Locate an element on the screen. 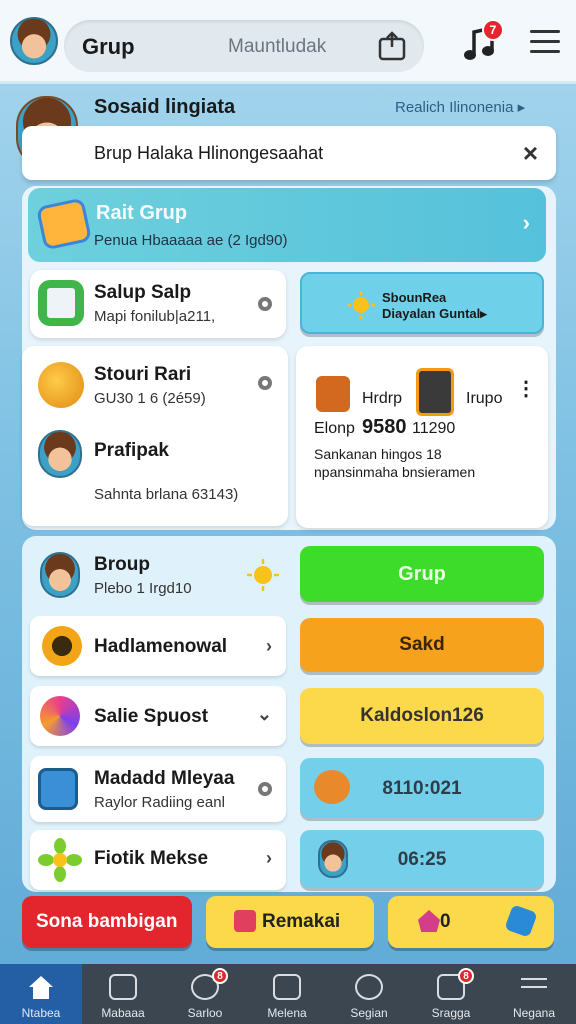  grup-button: Grup is located at coordinates (422, 574).